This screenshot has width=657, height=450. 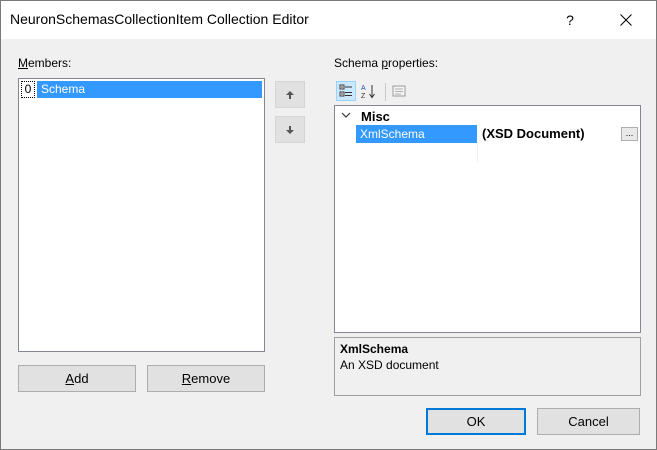 I want to click on arrow-down-icon, so click(x=290, y=129).